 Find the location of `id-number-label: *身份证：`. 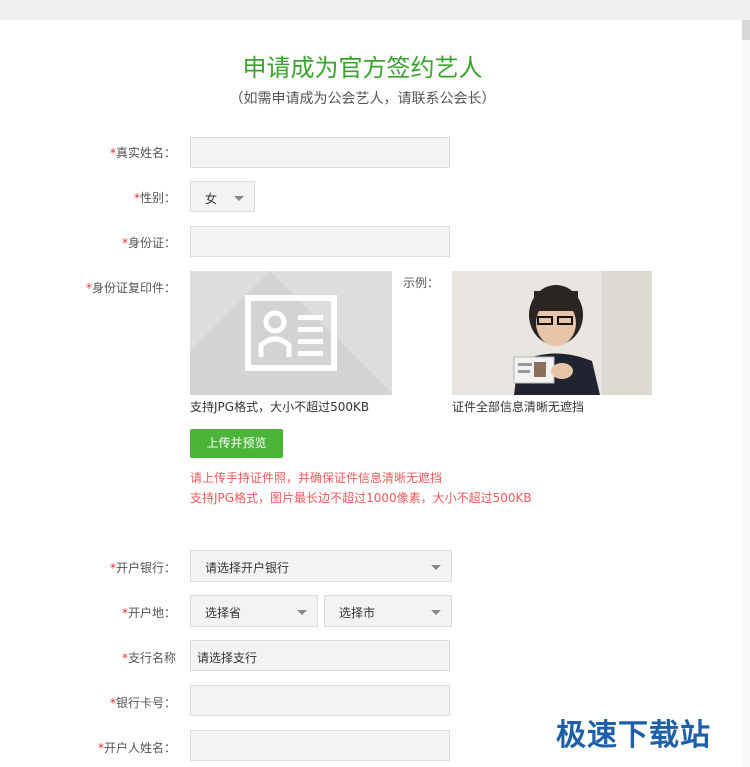

id-number-label: *身份证： is located at coordinates (91, 242).